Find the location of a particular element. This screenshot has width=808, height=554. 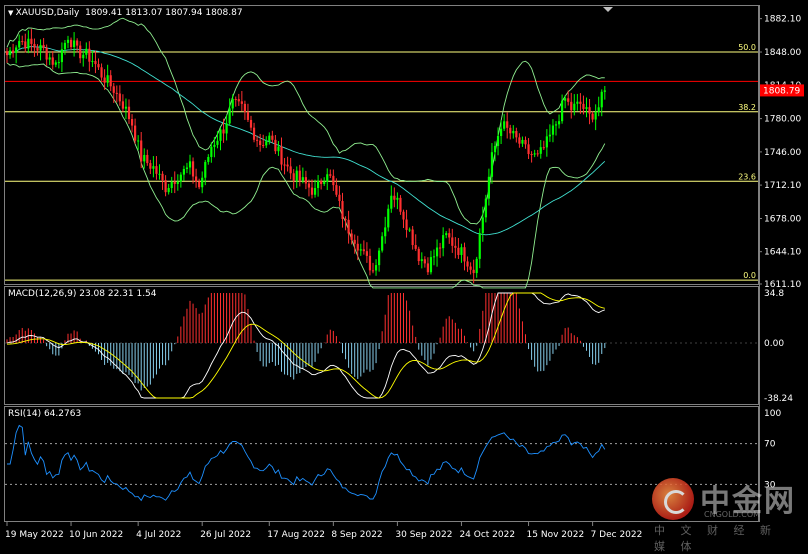

ohlc-readout: 1809.41 1813.07 1807.94 1808.87 is located at coordinates (164, 13).